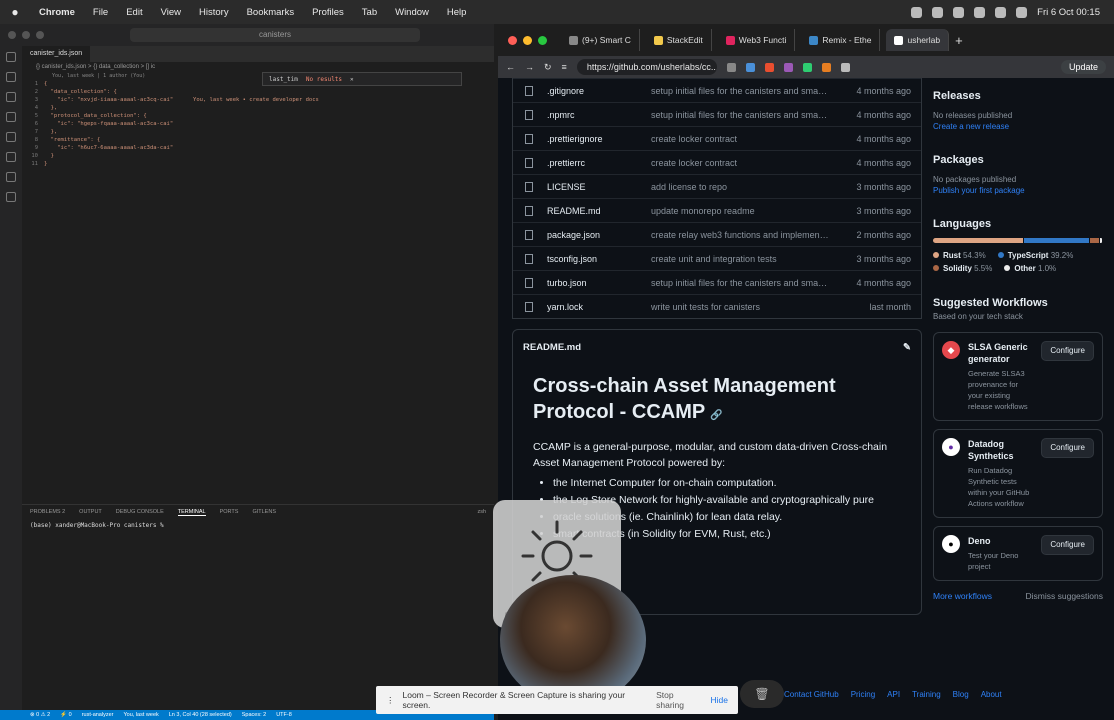 The height and width of the screenshot is (720, 1114). Describe the element at coordinates (11, 117) in the screenshot. I see `run-debug-icon` at that location.